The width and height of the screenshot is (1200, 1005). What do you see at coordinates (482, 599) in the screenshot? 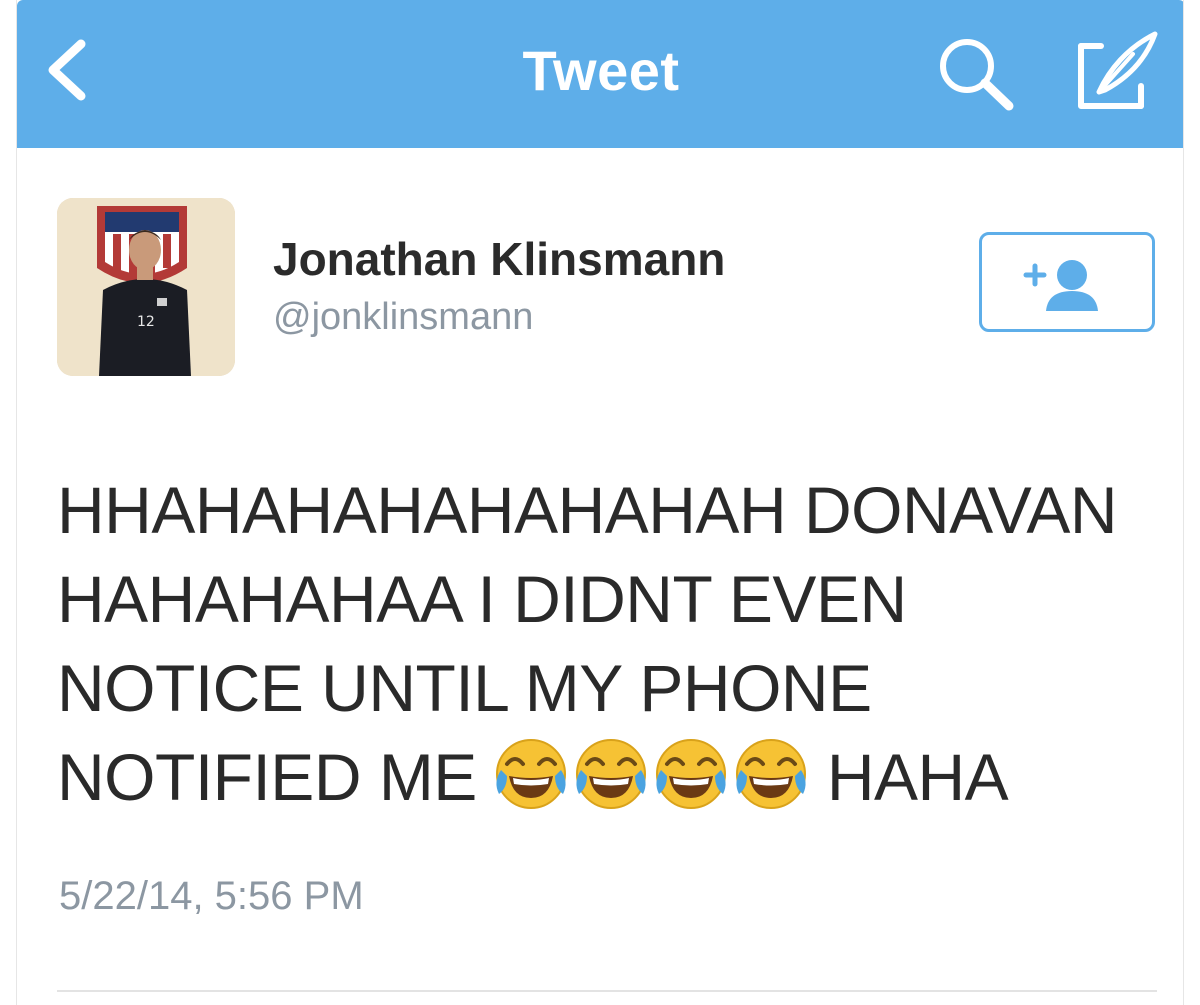
I see `tweet-text-line: HAHAHAHAA I DIDNT EVEN` at bounding box center [482, 599].